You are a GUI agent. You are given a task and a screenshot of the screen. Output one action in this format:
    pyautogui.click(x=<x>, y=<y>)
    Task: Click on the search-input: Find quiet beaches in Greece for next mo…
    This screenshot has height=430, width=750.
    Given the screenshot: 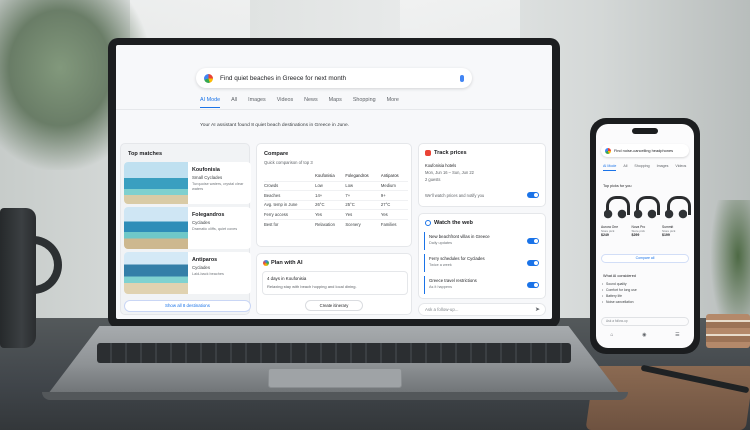 What is the action you would take?
    pyautogui.click(x=340, y=78)
    